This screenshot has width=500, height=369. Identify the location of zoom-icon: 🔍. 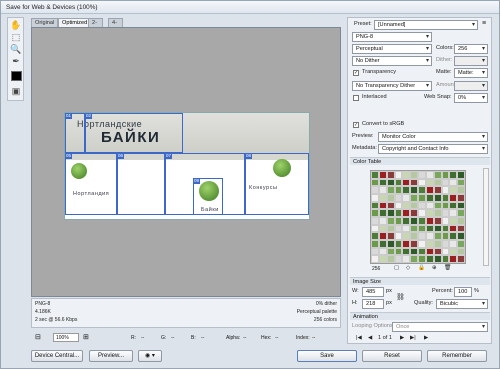
(16, 49).